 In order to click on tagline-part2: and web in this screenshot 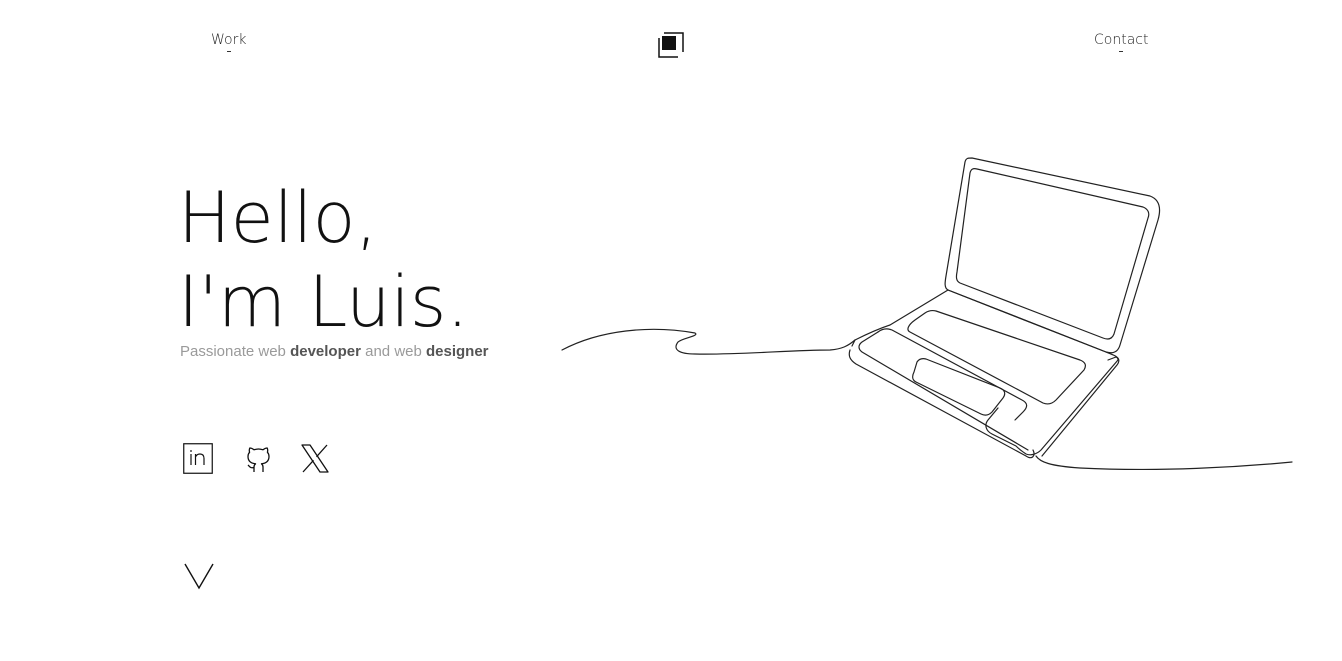, I will do `click(393, 351)`.